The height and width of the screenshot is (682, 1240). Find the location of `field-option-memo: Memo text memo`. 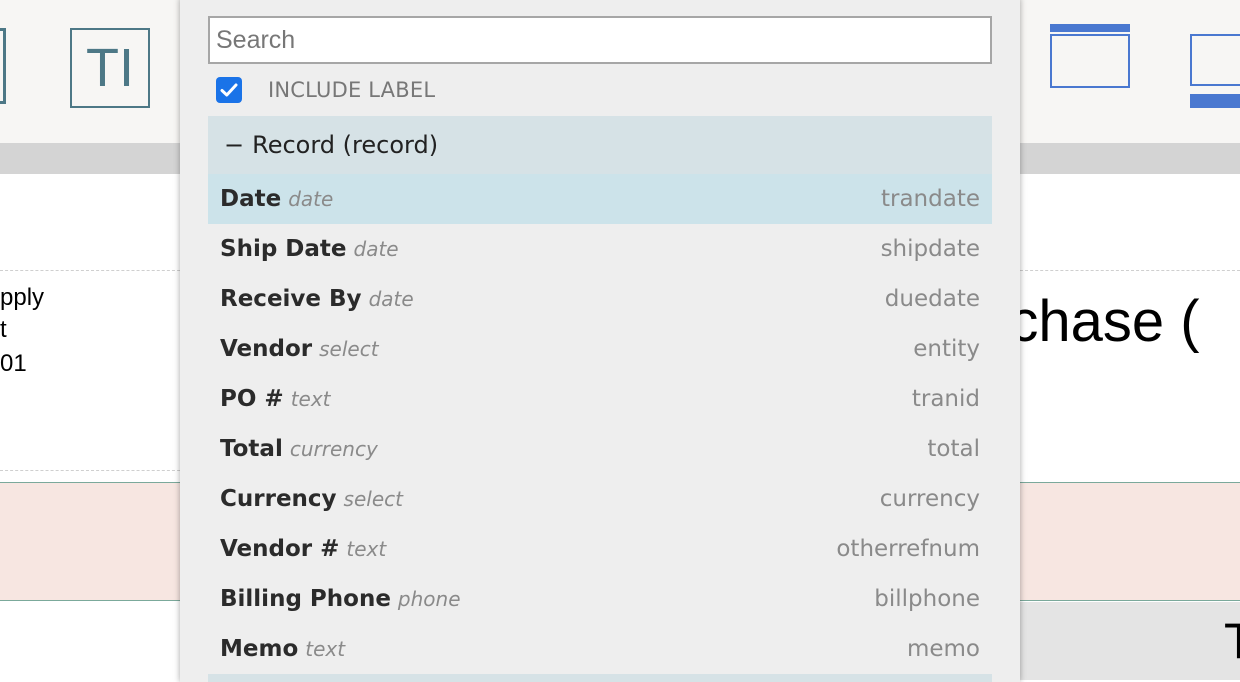

field-option-memo: Memo text memo is located at coordinates (600, 649).